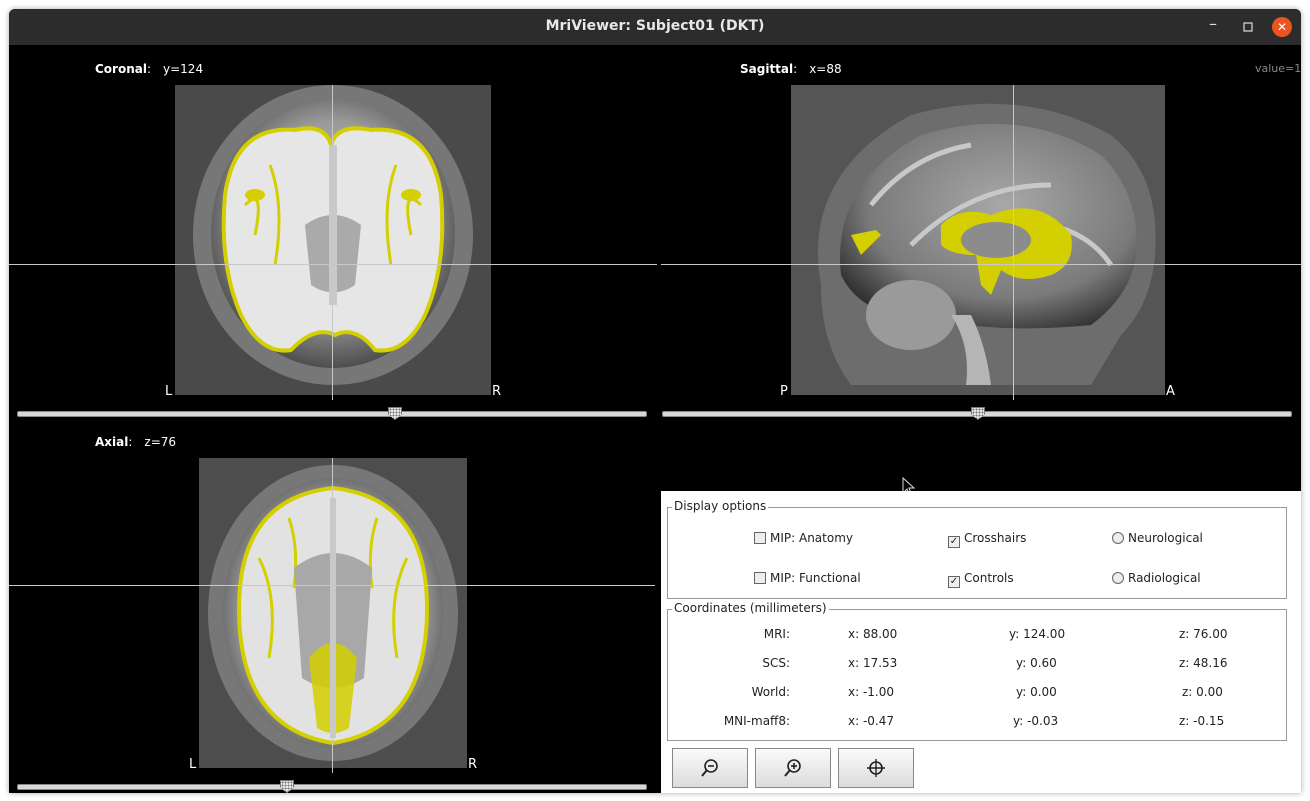 This screenshot has width=1310, height=801. What do you see at coordinates (750, 608) in the screenshot?
I see `coordinates-title: Coordinates (millimeters)` at bounding box center [750, 608].